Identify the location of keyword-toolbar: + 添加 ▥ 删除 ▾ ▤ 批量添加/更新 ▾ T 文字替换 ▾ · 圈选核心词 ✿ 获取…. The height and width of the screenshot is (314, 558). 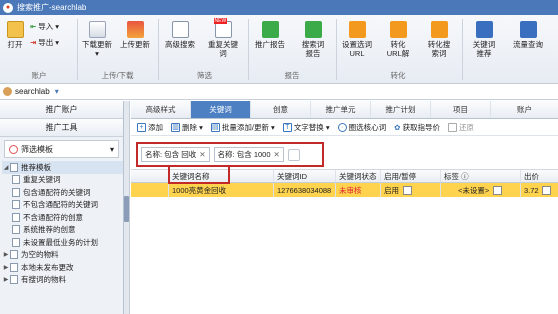
(344, 127).